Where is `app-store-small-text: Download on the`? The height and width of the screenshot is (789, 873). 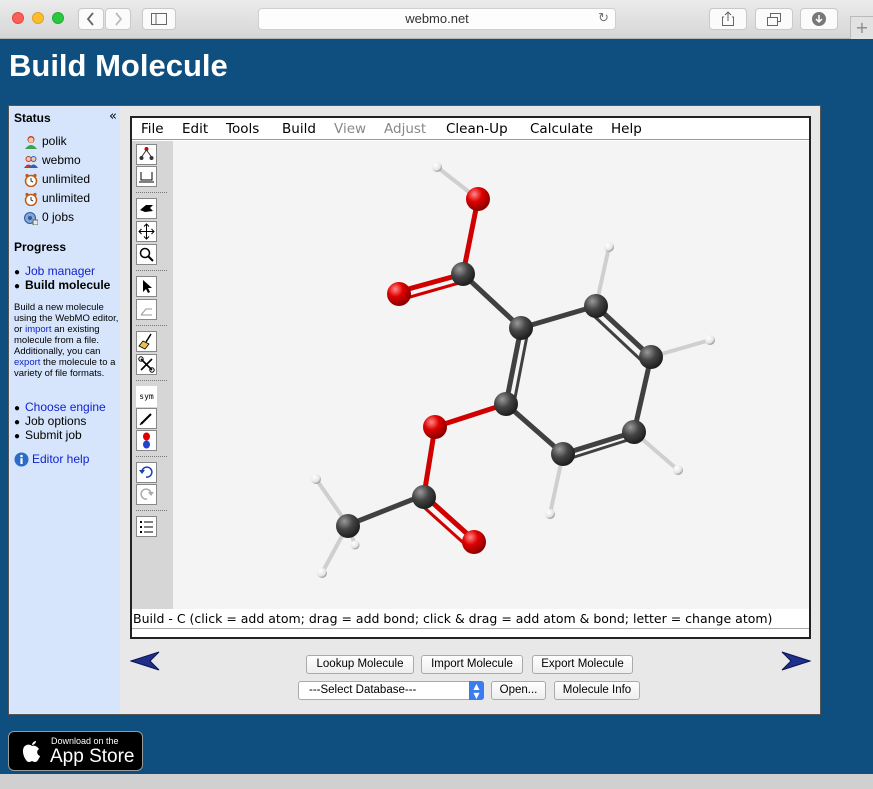 app-store-small-text: Download on the is located at coordinates (85, 741).